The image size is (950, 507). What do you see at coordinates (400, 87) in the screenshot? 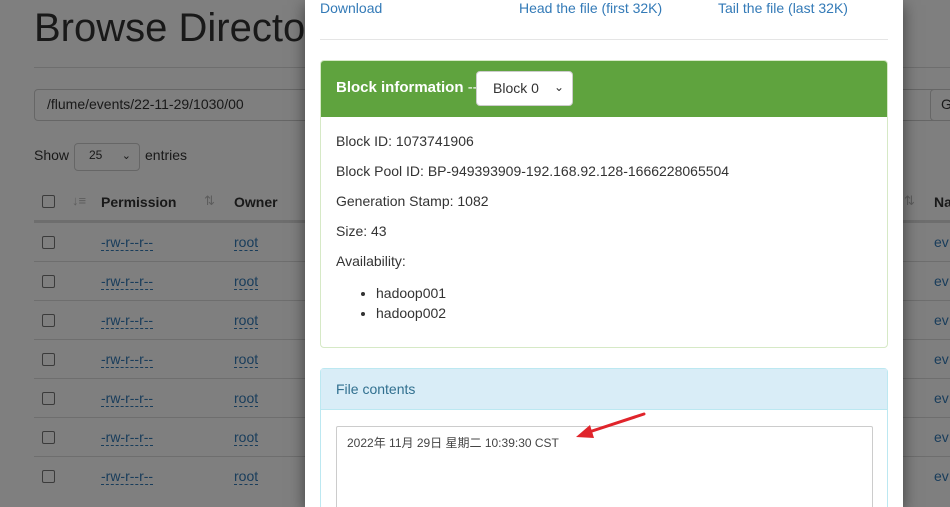
I see `block-info-title-text: Block information` at bounding box center [400, 87].